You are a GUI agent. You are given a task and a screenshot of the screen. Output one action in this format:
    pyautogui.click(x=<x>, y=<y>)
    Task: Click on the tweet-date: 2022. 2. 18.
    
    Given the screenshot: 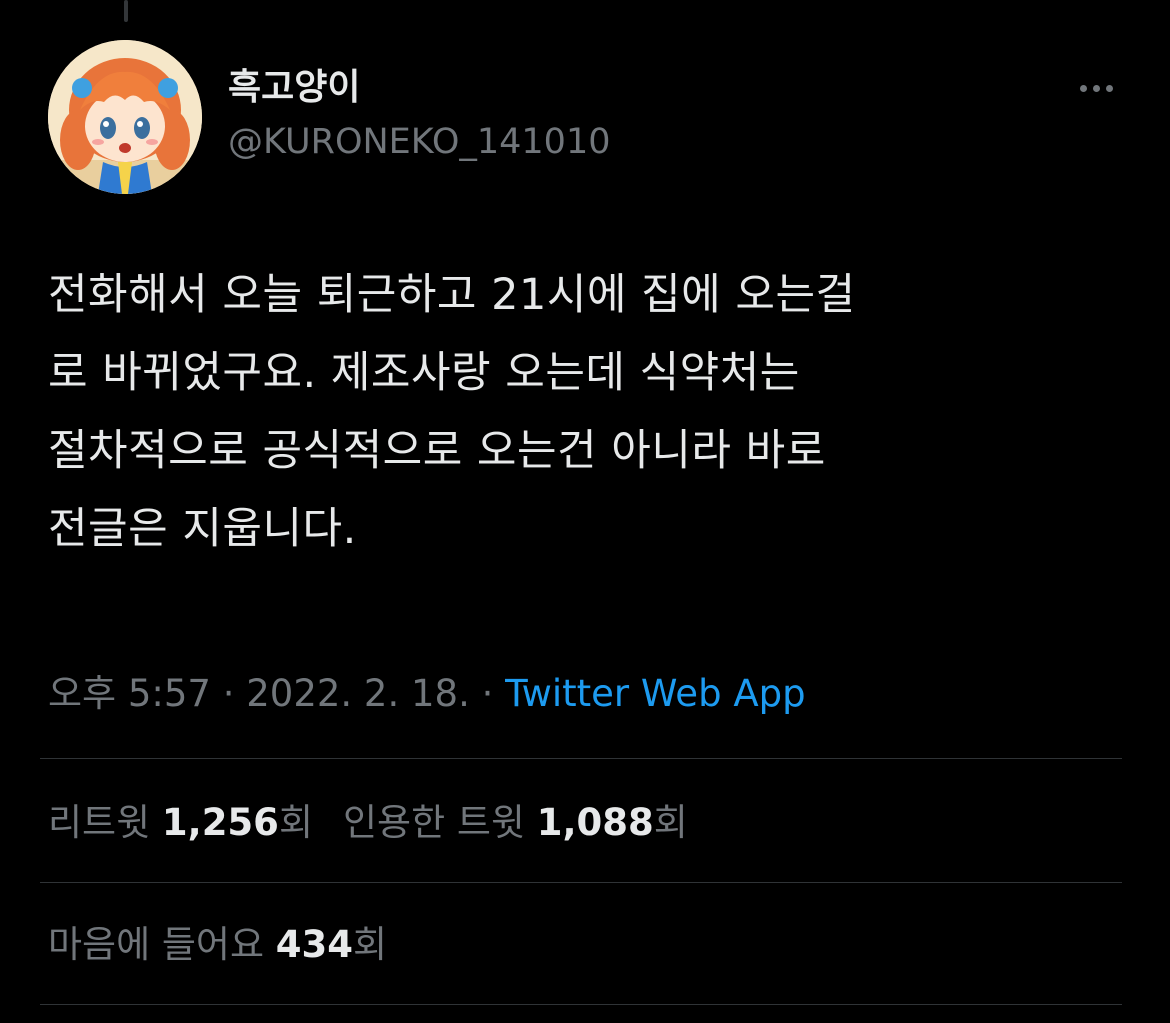 What is the action you would take?
    pyautogui.click(x=358, y=693)
    